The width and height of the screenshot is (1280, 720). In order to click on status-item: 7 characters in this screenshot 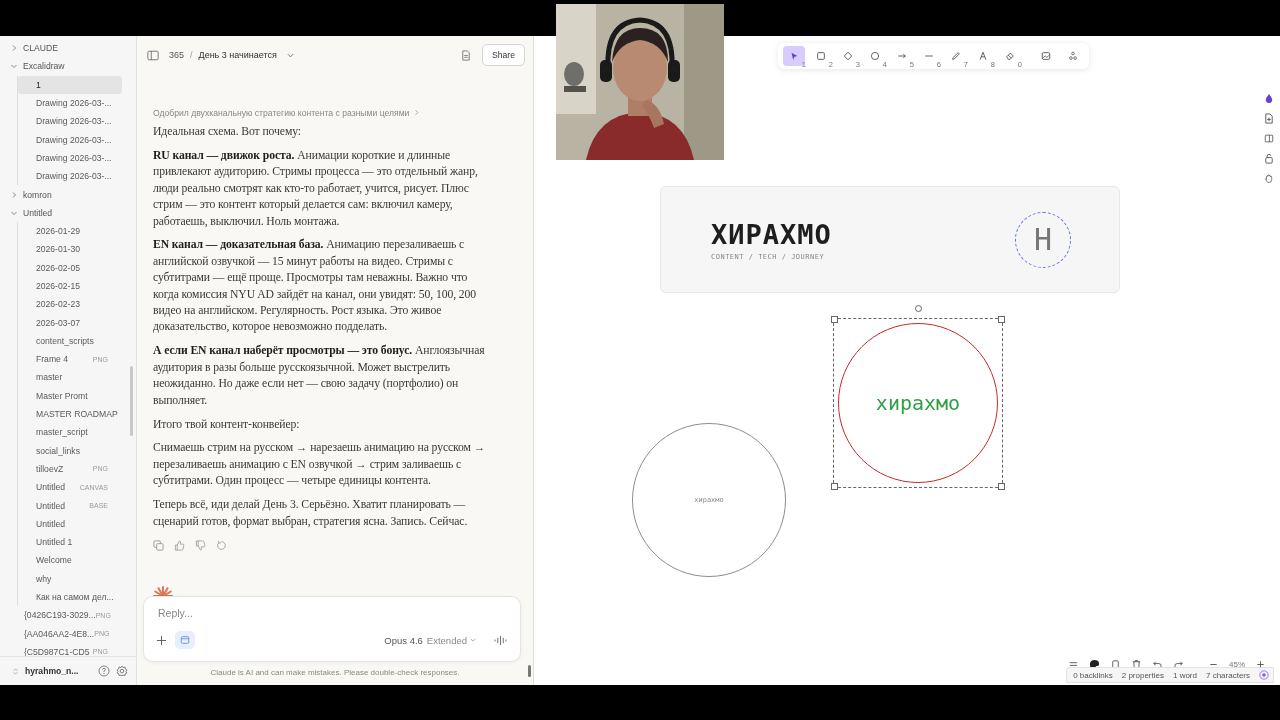, I will do `click(1227, 675)`.